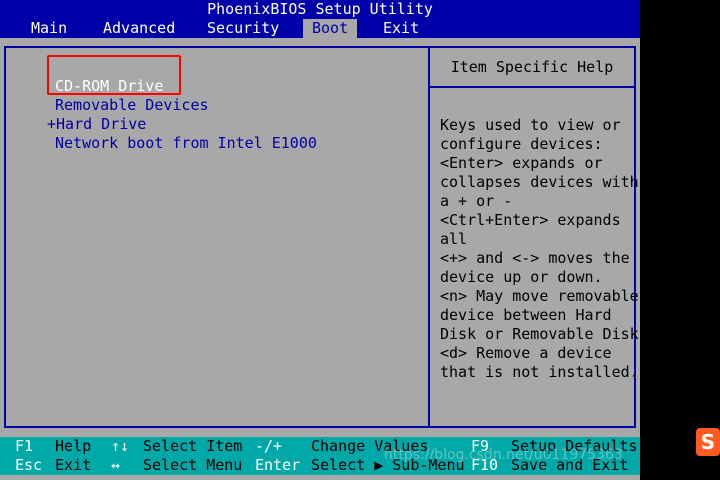  What do you see at coordinates (116, 465) in the screenshot?
I see `key-left-right: ↔` at bounding box center [116, 465].